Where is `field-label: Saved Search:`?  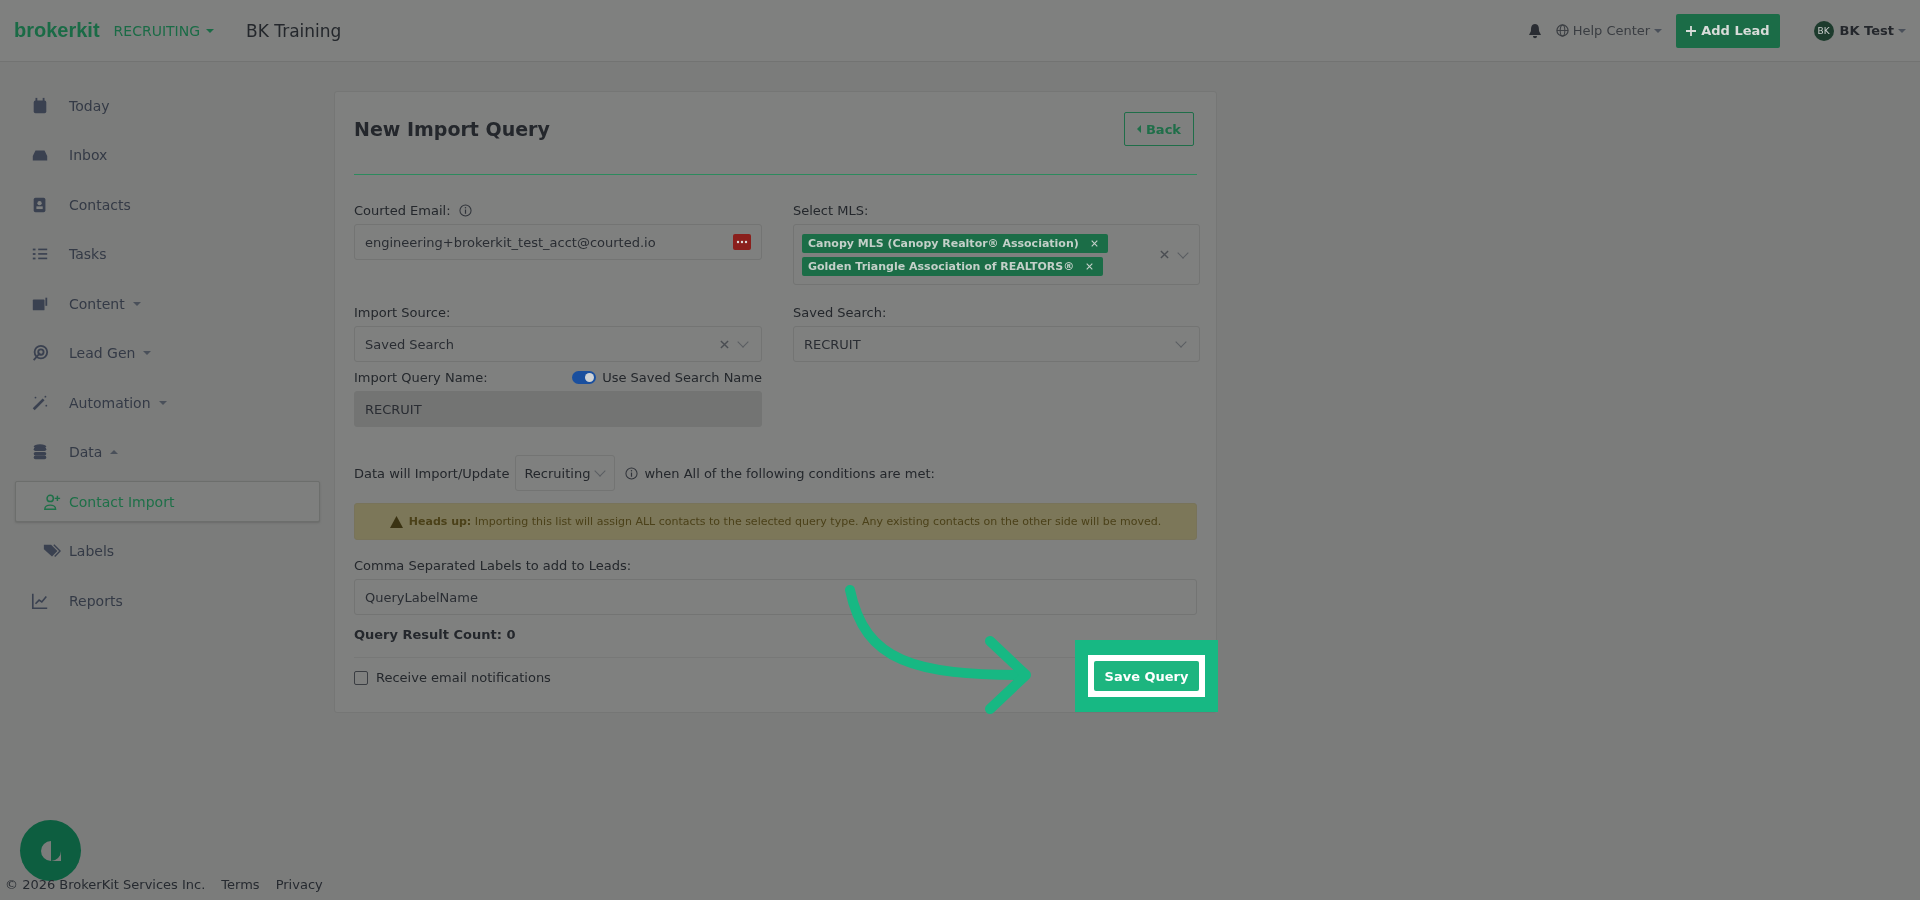 field-label: Saved Search: is located at coordinates (840, 312).